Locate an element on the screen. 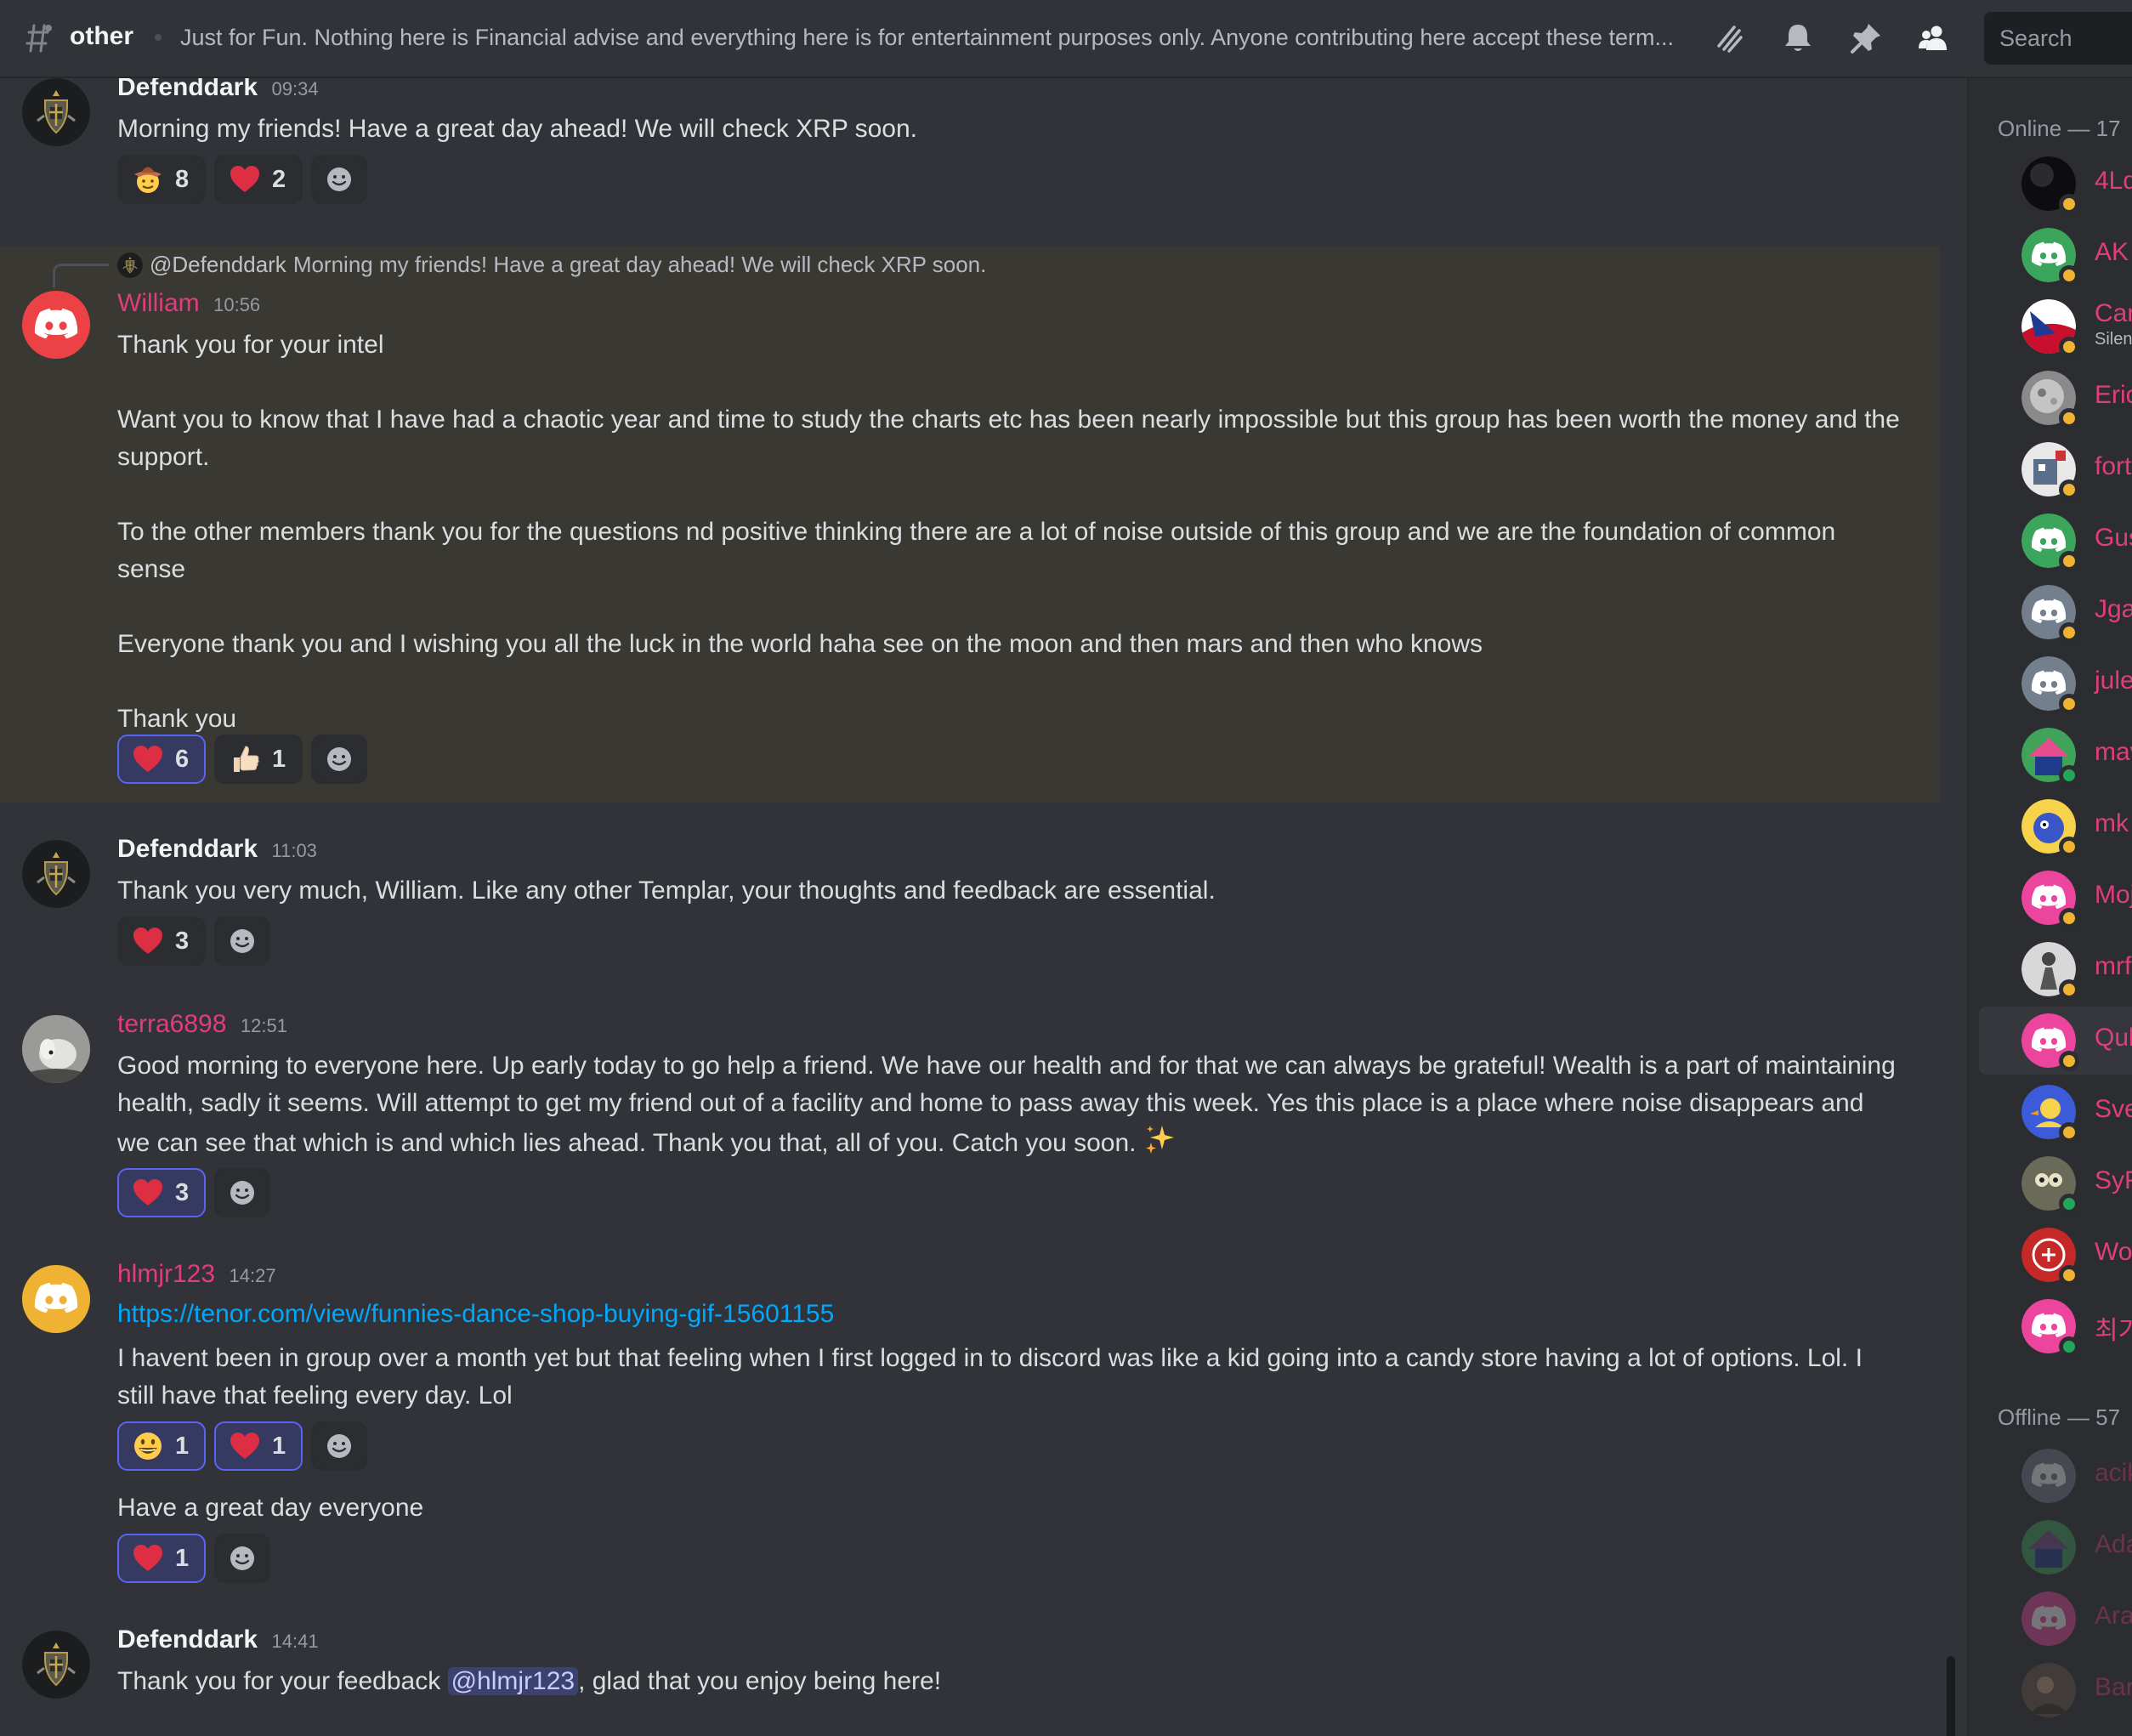 This screenshot has height=1736, width=2132. reaction-heart: 6 is located at coordinates (162, 760).